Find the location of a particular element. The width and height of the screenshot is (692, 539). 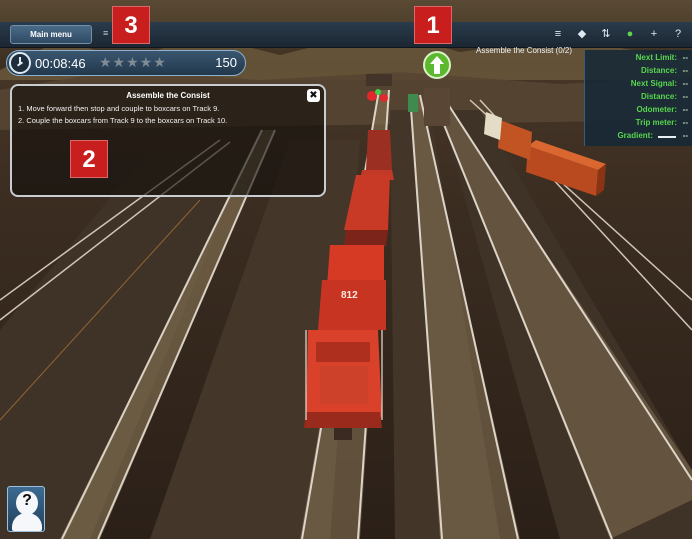

camera-icon: ◆ is located at coordinates (582, 34).